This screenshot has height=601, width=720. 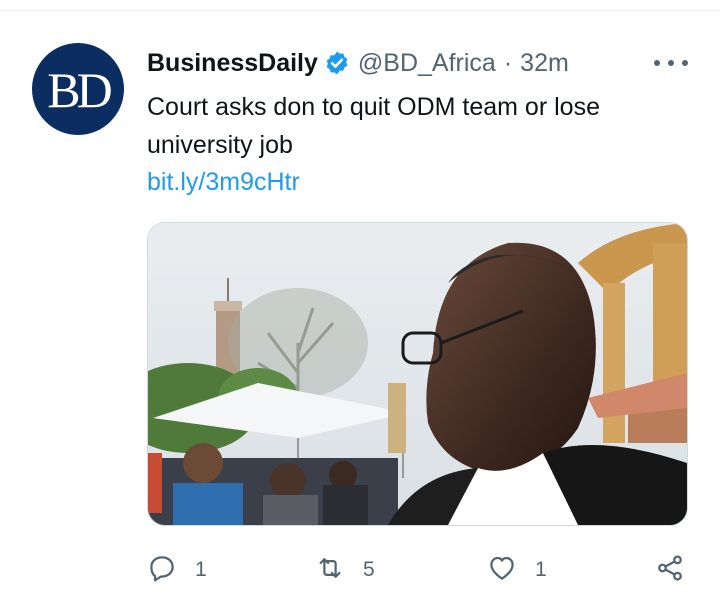 I want to click on retweet-count: 5, so click(x=369, y=569).